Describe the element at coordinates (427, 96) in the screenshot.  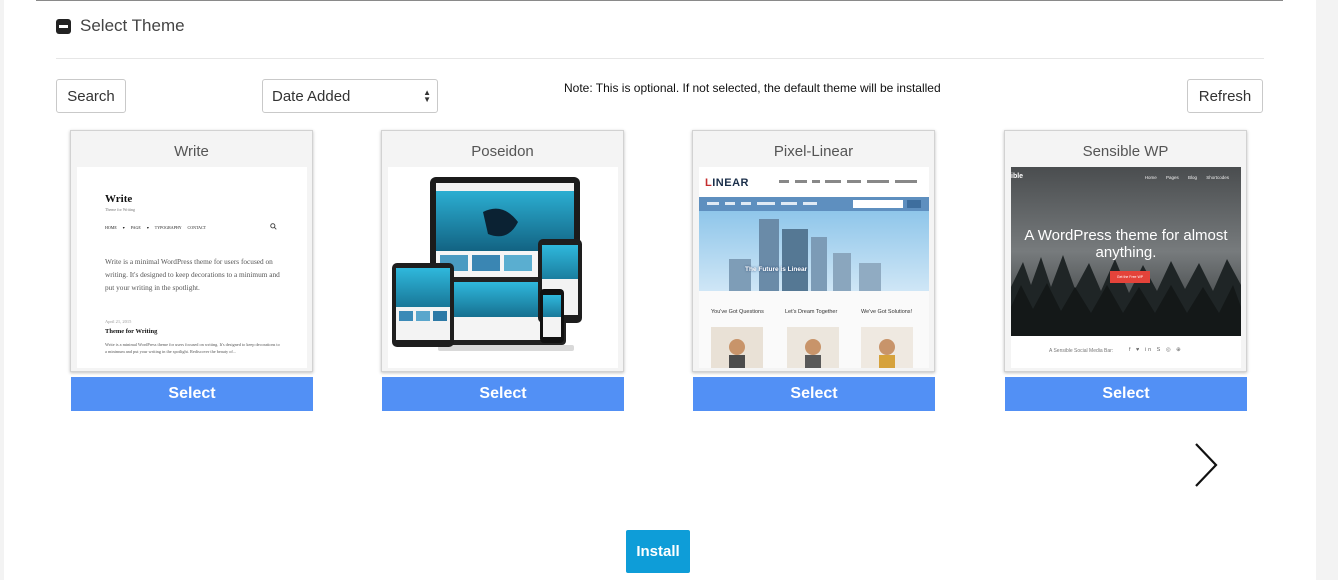
I see `select-arrows-icon: ▲ ▼` at that location.